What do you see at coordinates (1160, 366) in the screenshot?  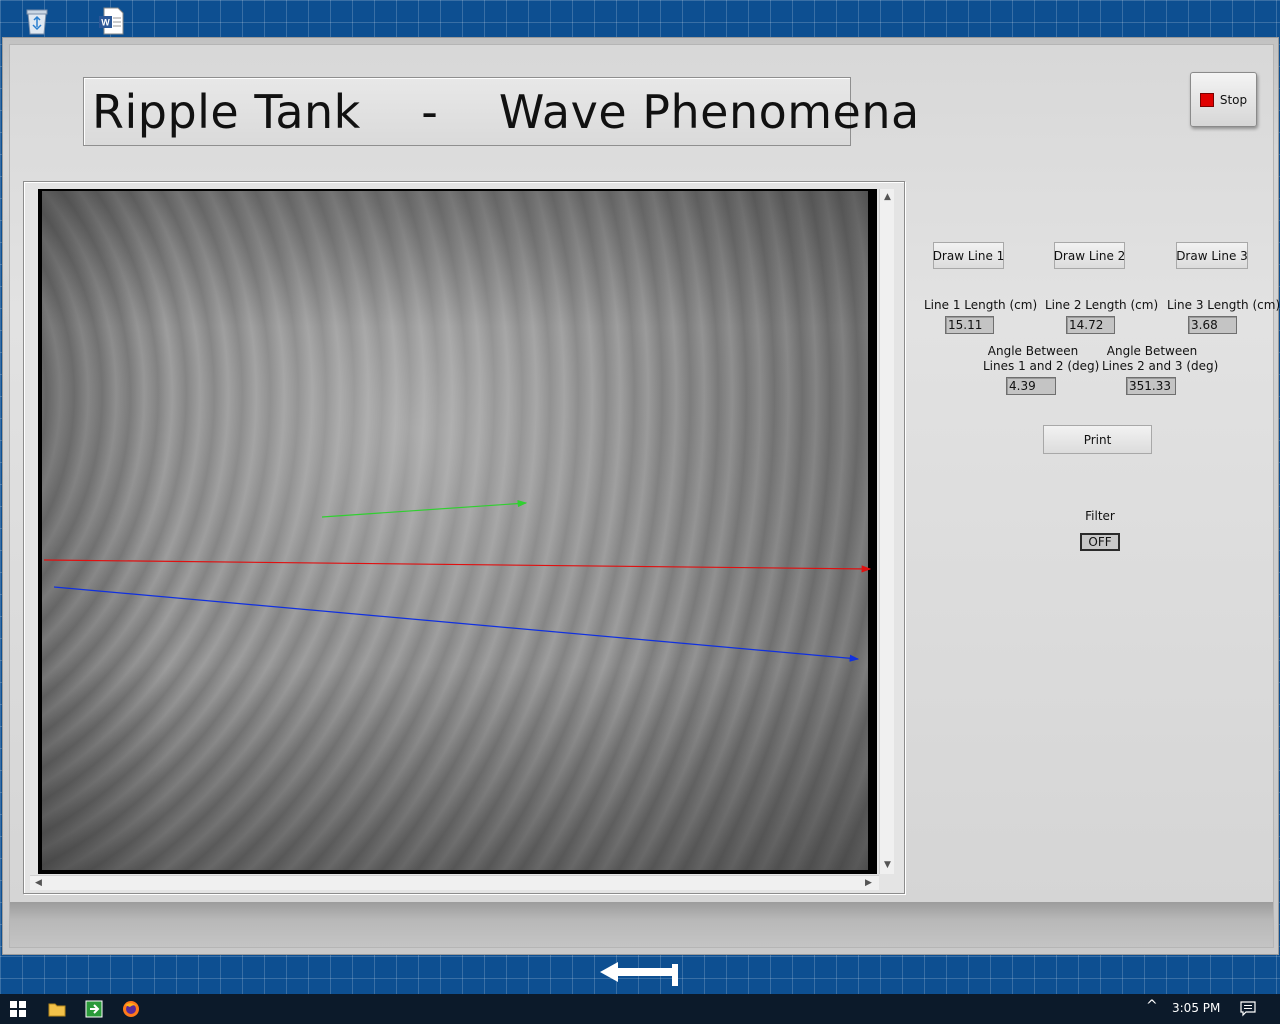 I see `angle23-label-line2: Lines 2 and 3 (deg)` at bounding box center [1160, 366].